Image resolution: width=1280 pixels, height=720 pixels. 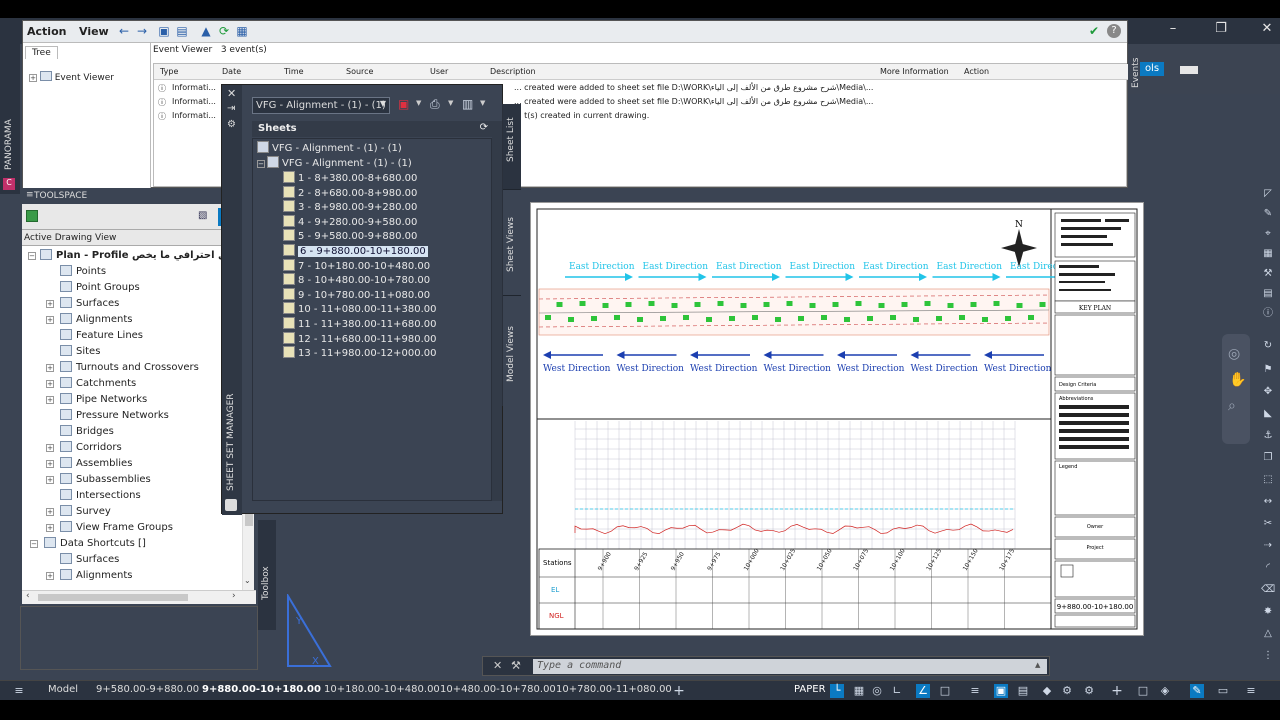 I want to click on units-icon: ◆, so click(x=1047, y=691).